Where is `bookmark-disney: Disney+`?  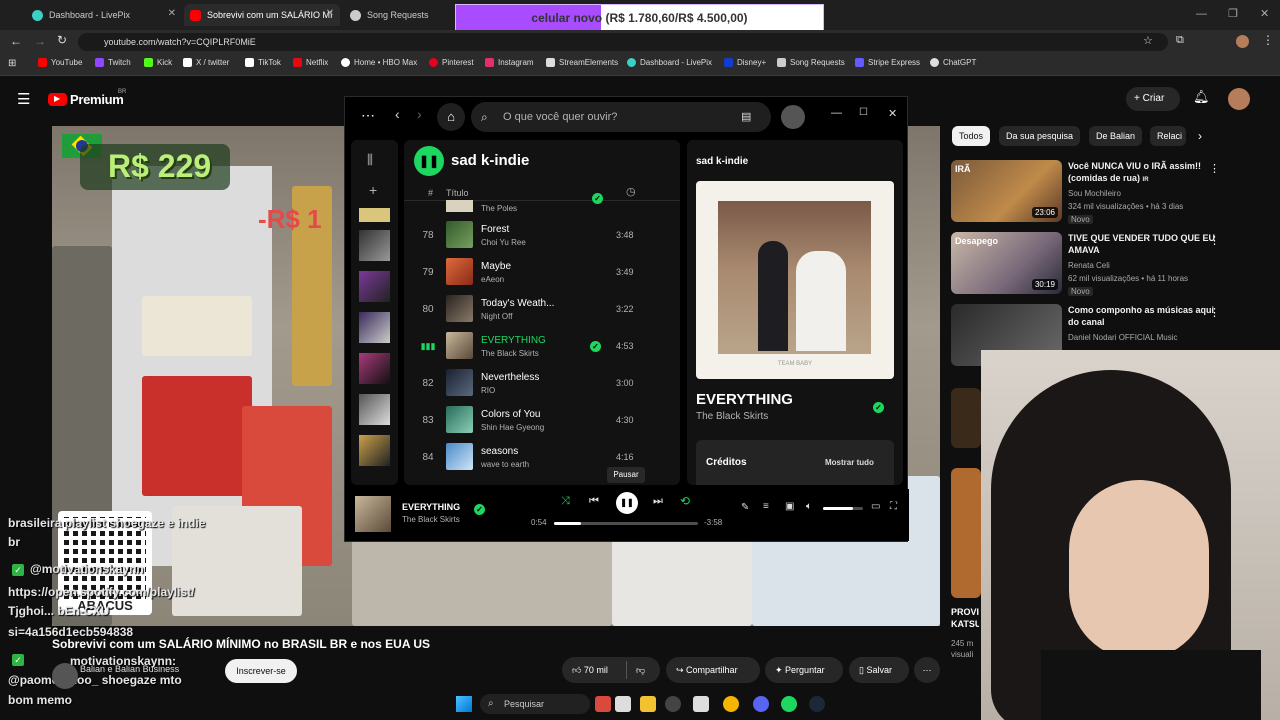 bookmark-disney: Disney+ is located at coordinates (745, 62).